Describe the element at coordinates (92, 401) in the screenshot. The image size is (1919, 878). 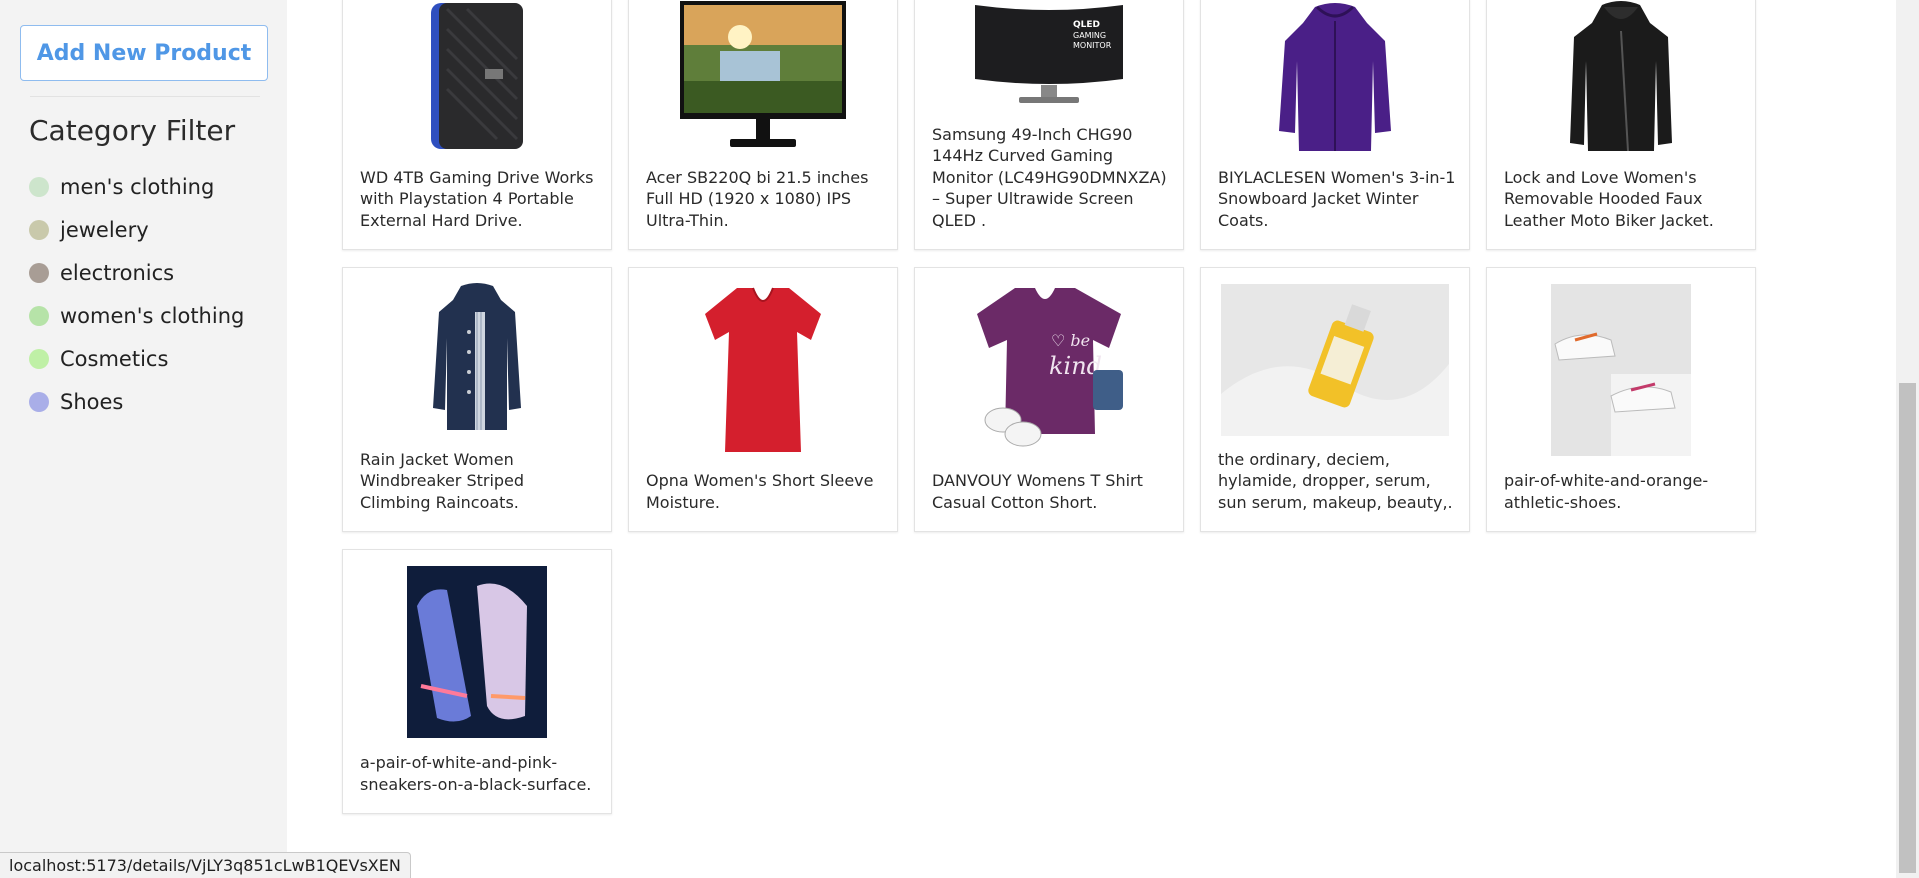
I see `category-label: Shoes` at that location.